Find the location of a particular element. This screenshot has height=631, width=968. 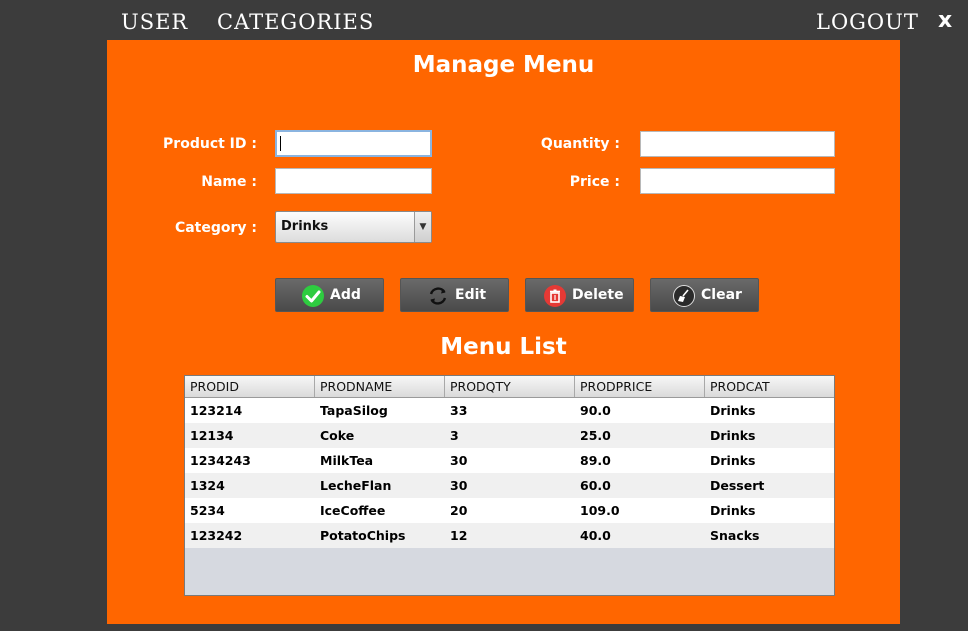

table-row: 1324 LecheFlan 30 60.0 Dessert is located at coordinates (509, 485).